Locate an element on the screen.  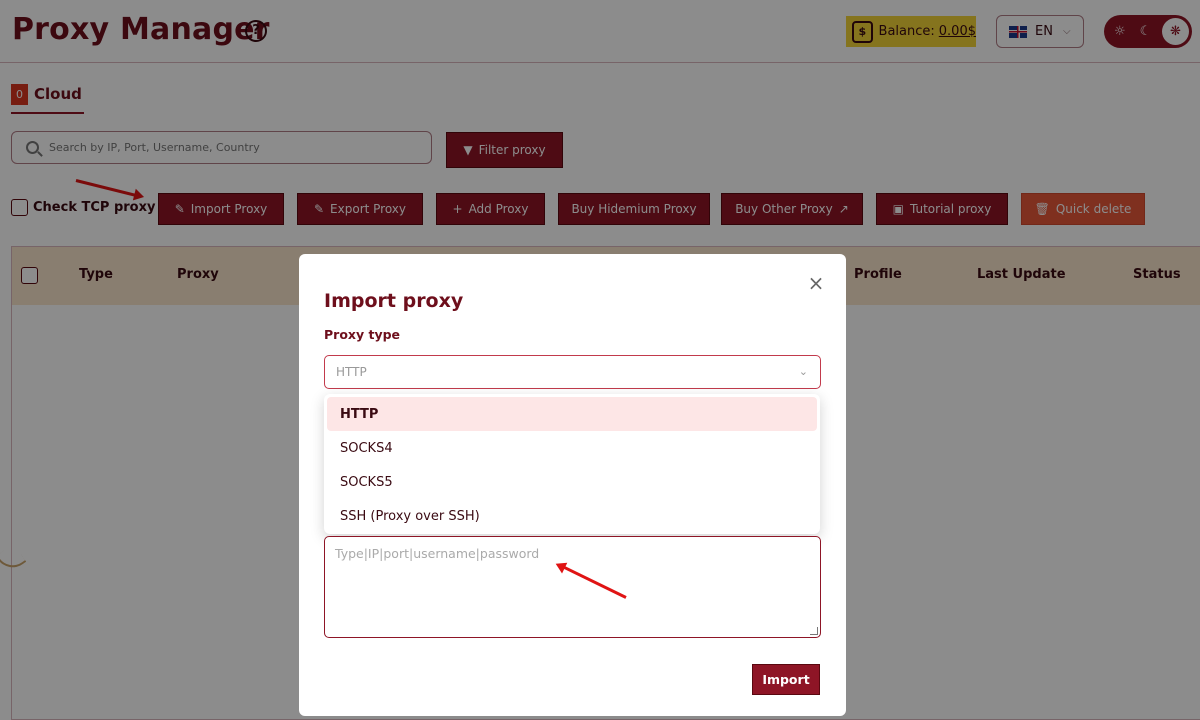
proxy-list-textarea is located at coordinates (572, 587).